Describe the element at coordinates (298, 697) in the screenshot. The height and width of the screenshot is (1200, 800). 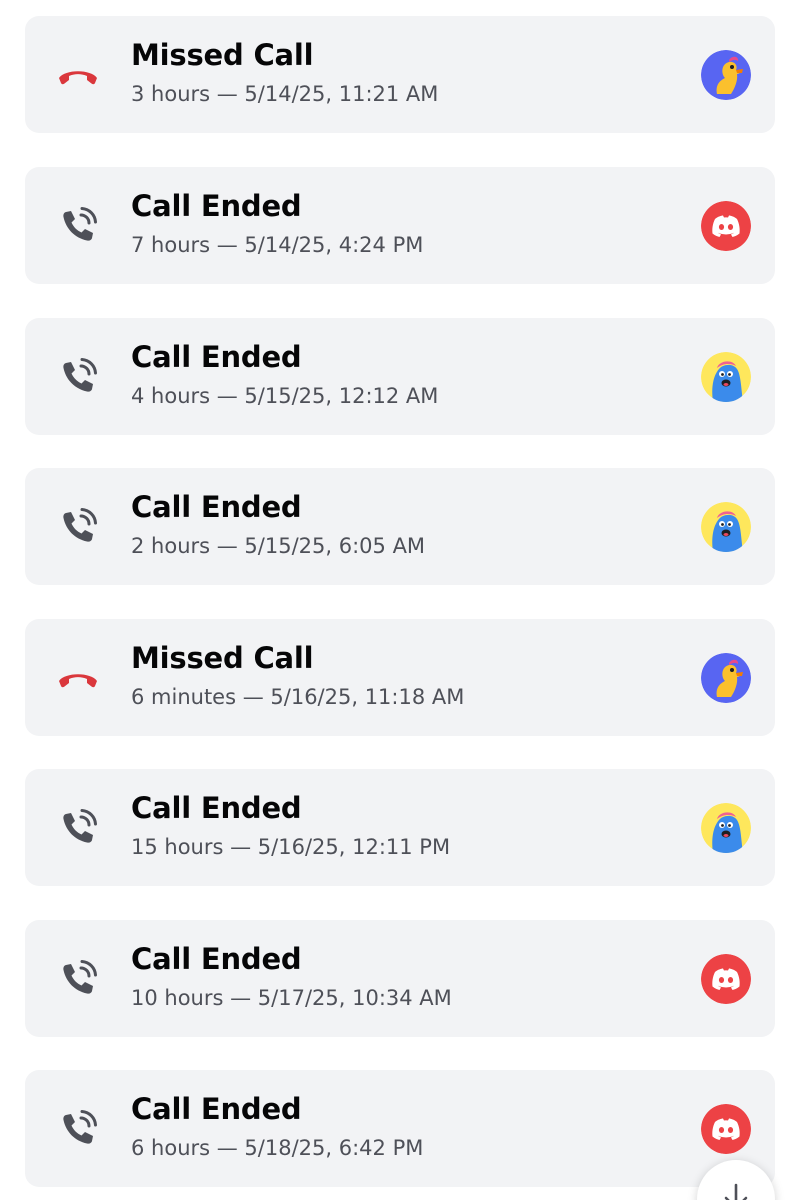
I see `call-detail: 6 minutes — 5/16/25, 11:18 AM` at that location.